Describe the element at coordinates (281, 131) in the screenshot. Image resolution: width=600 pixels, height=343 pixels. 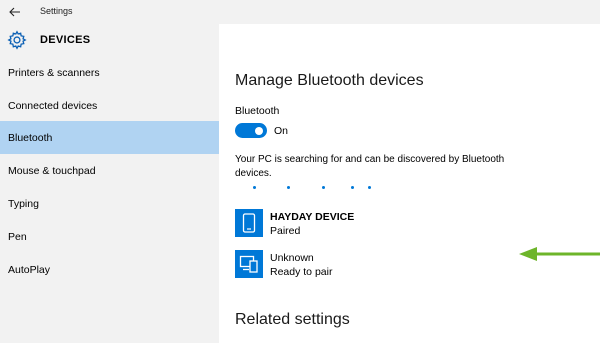
I see `toggle-state-label: On` at that location.